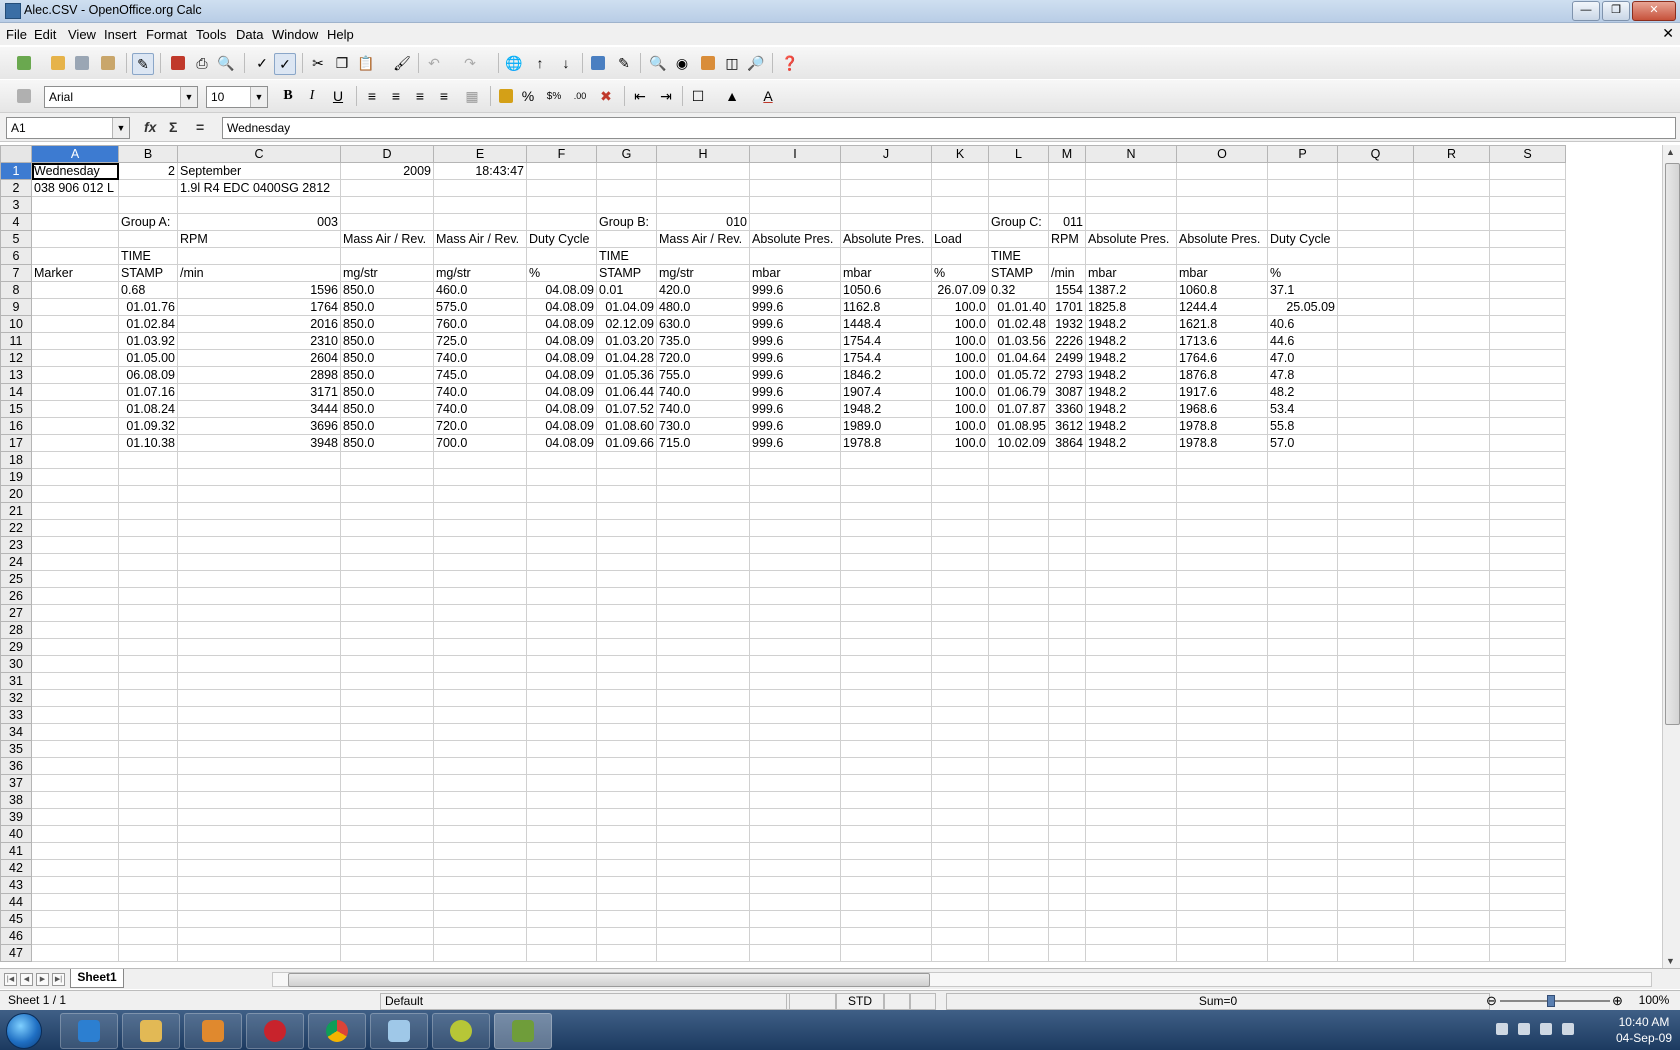 This screenshot has height=1050, width=1680. What do you see at coordinates (16, 715) in the screenshot?
I see `row-header: 33` at bounding box center [16, 715].